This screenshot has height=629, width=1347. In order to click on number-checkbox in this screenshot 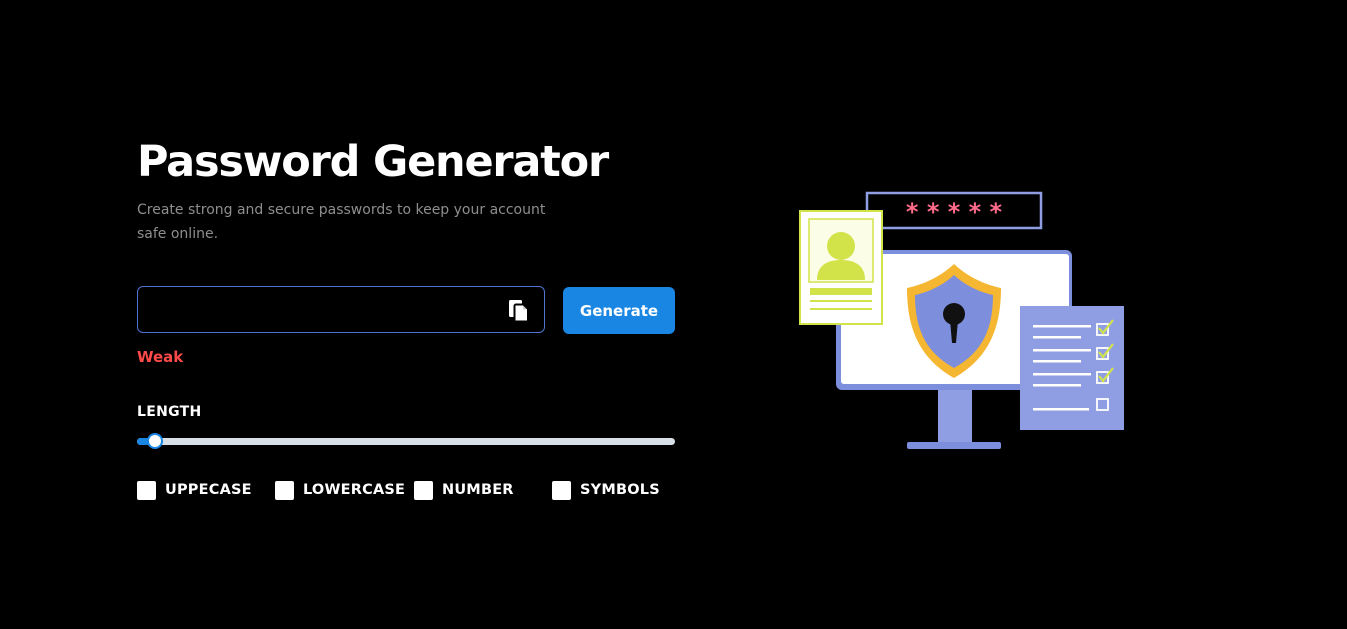, I will do `click(423, 490)`.